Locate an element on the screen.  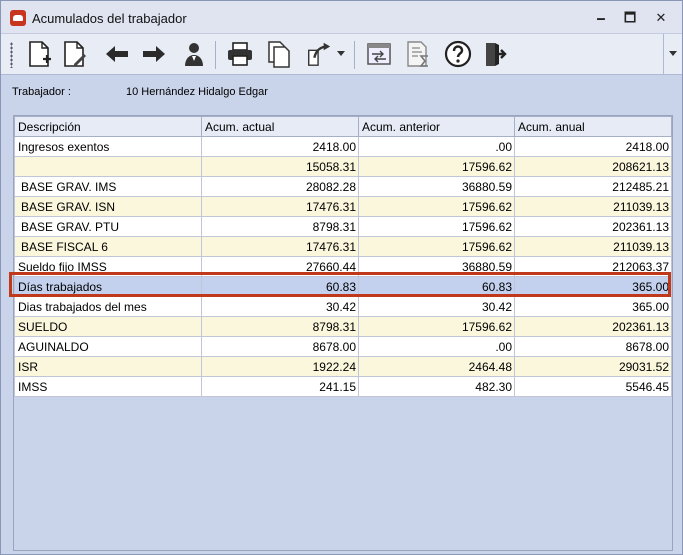
export-button is located at coordinates (319, 54).